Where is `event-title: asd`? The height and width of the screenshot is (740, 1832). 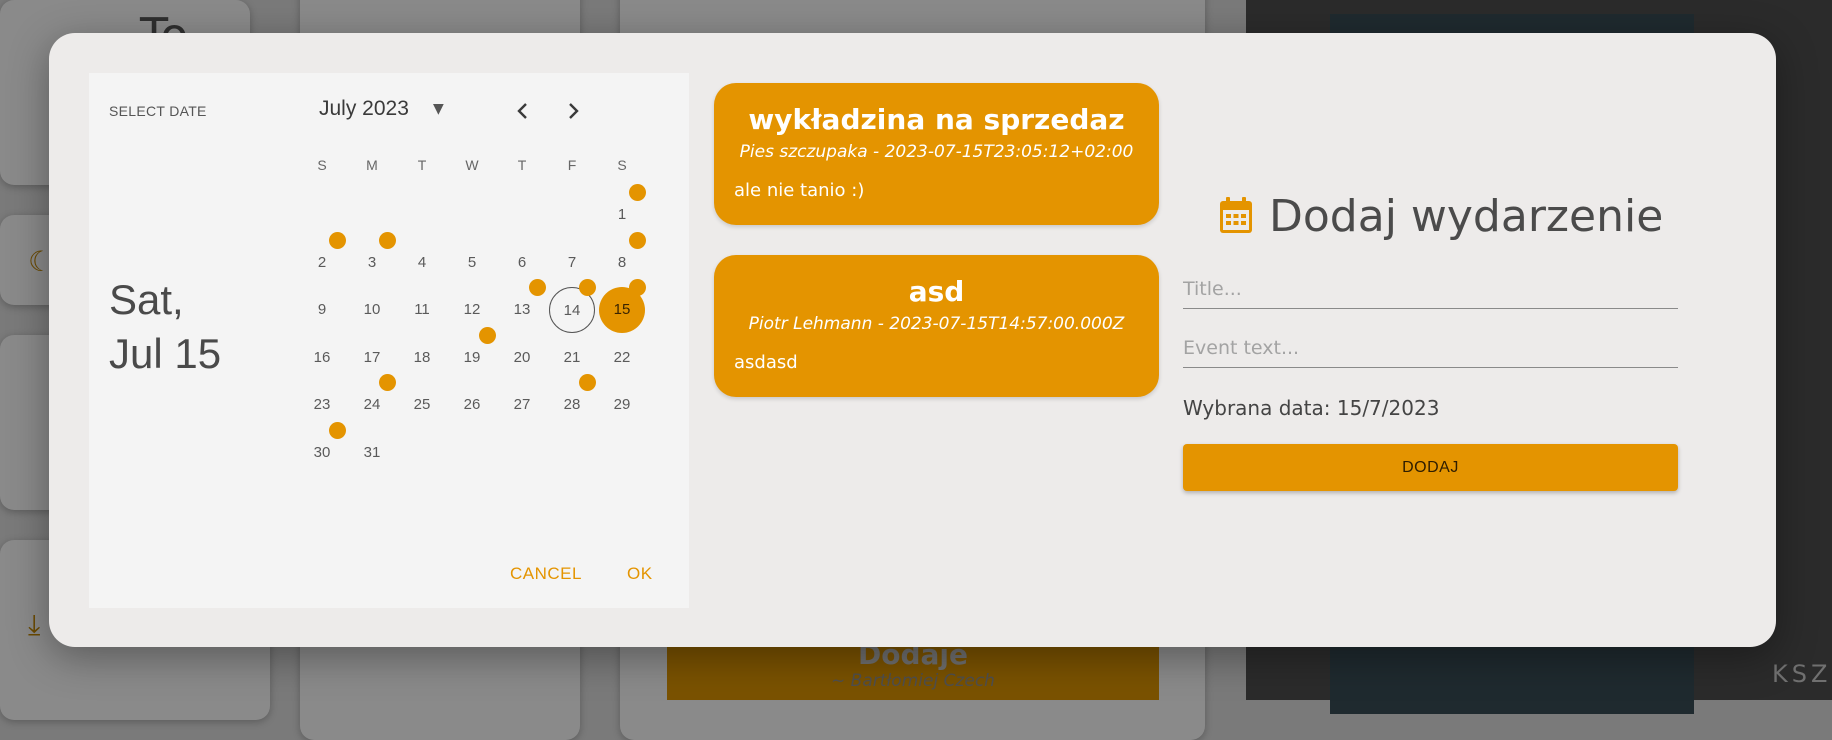
event-title: asd is located at coordinates (936, 291).